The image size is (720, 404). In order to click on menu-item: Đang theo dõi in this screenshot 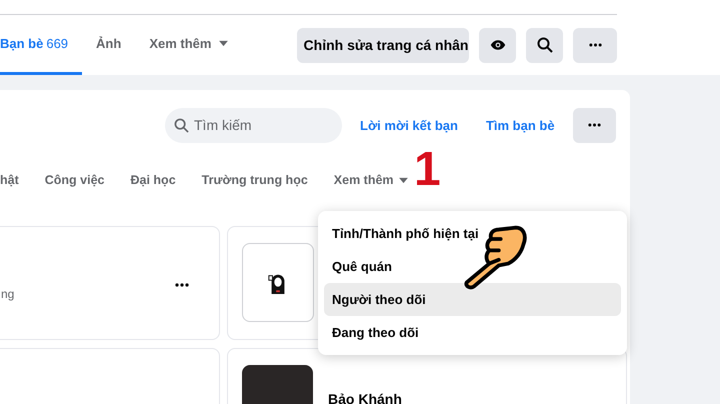, I will do `click(472, 332)`.